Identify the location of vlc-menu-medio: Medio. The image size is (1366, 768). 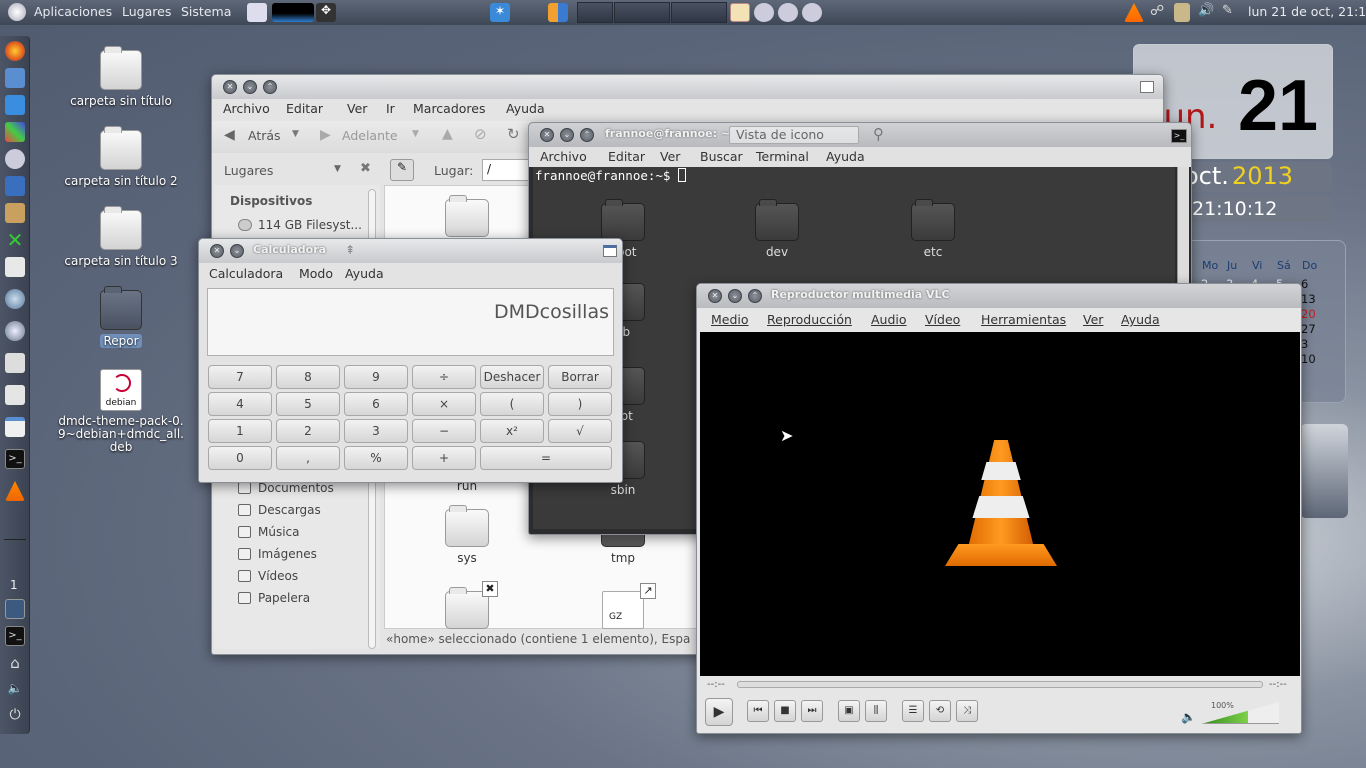
(730, 319).